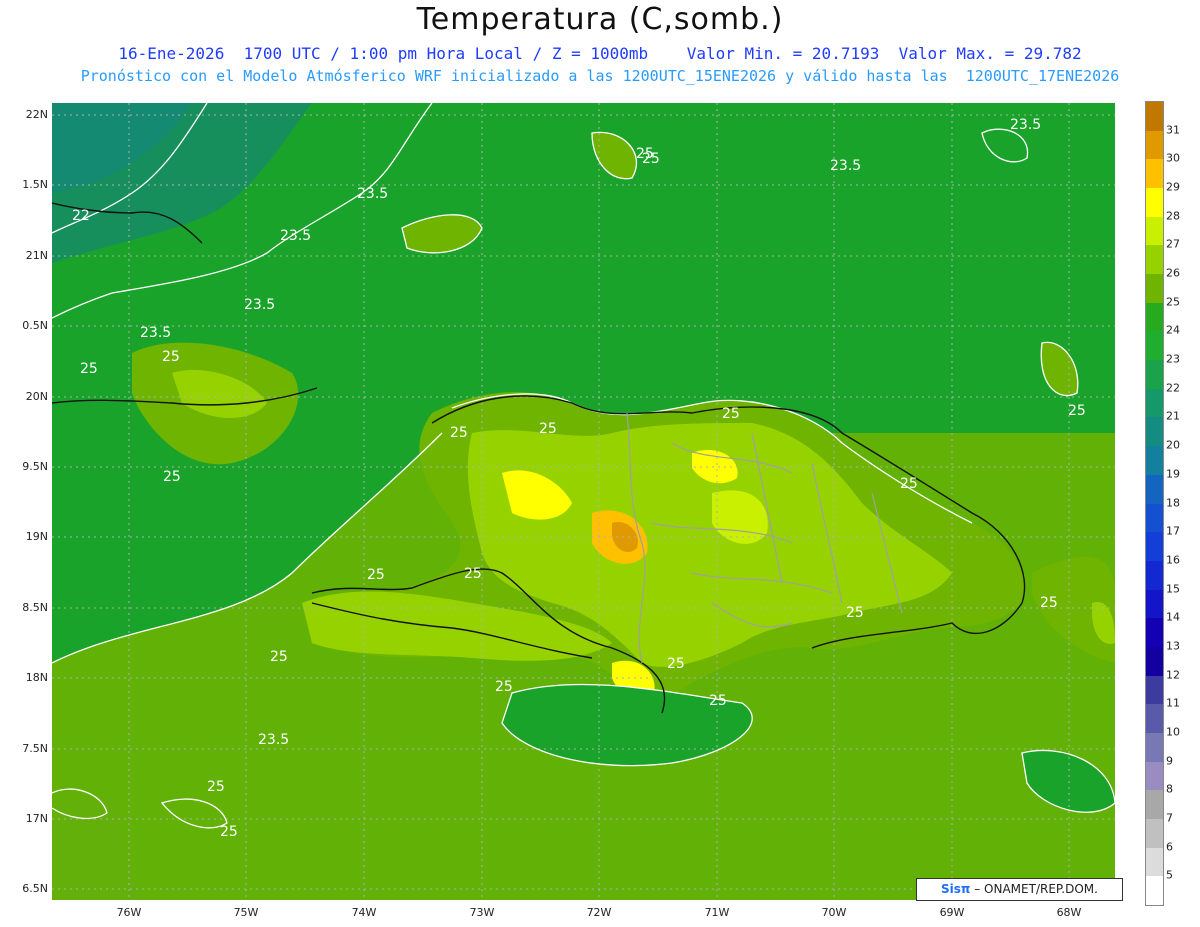  Describe the element at coordinates (129, 912) in the screenshot. I see `lon-label: 76W` at that location.